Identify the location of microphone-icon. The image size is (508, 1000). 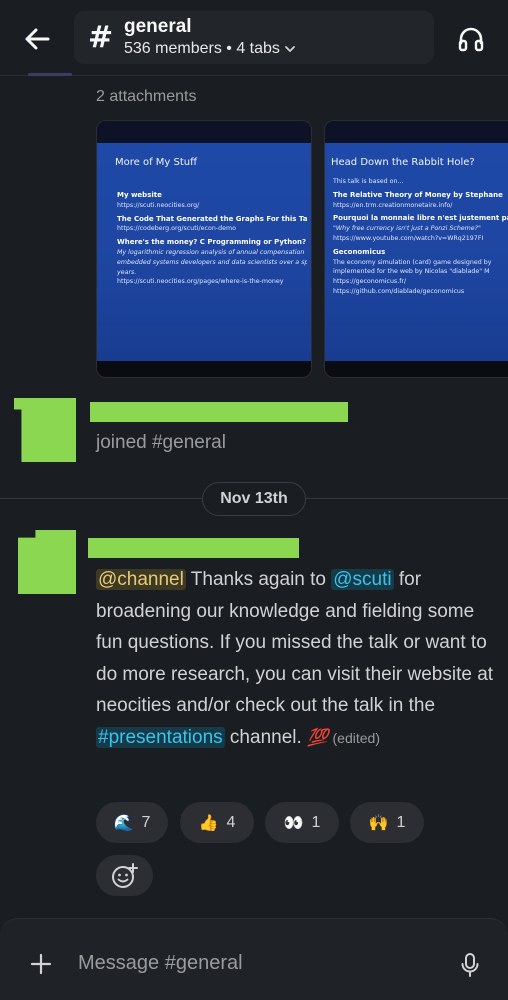
(470, 965).